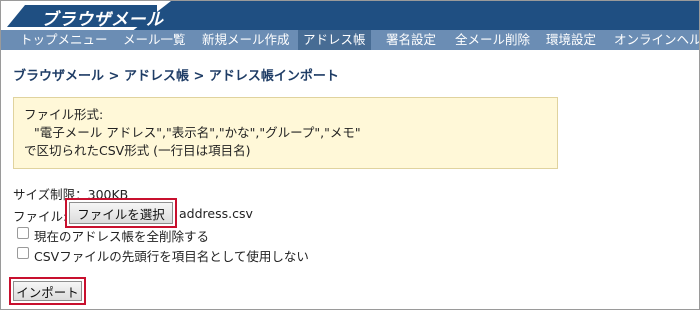 Image resolution: width=700 pixels, height=310 pixels. Describe the element at coordinates (102, 20) in the screenshot. I see `app-title: ブラウザメール` at that location.